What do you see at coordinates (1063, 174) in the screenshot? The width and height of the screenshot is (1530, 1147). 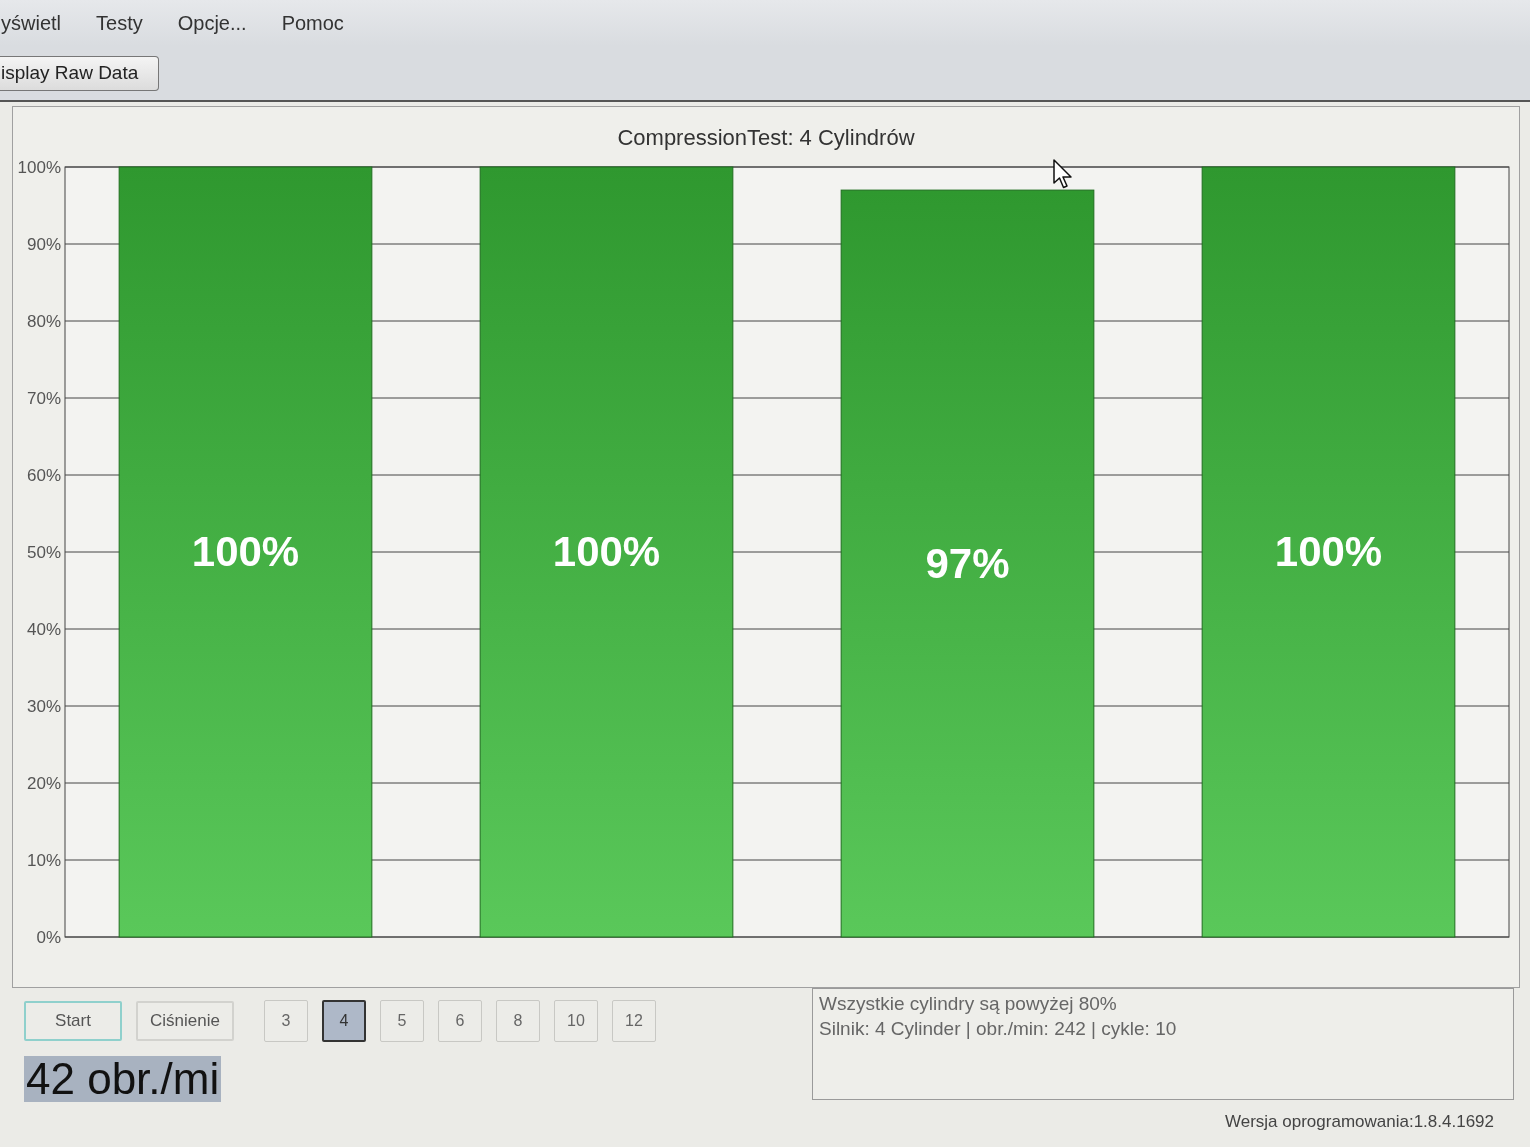 I see `mouse-pointer-icon` at bounding box center [1063, 174].